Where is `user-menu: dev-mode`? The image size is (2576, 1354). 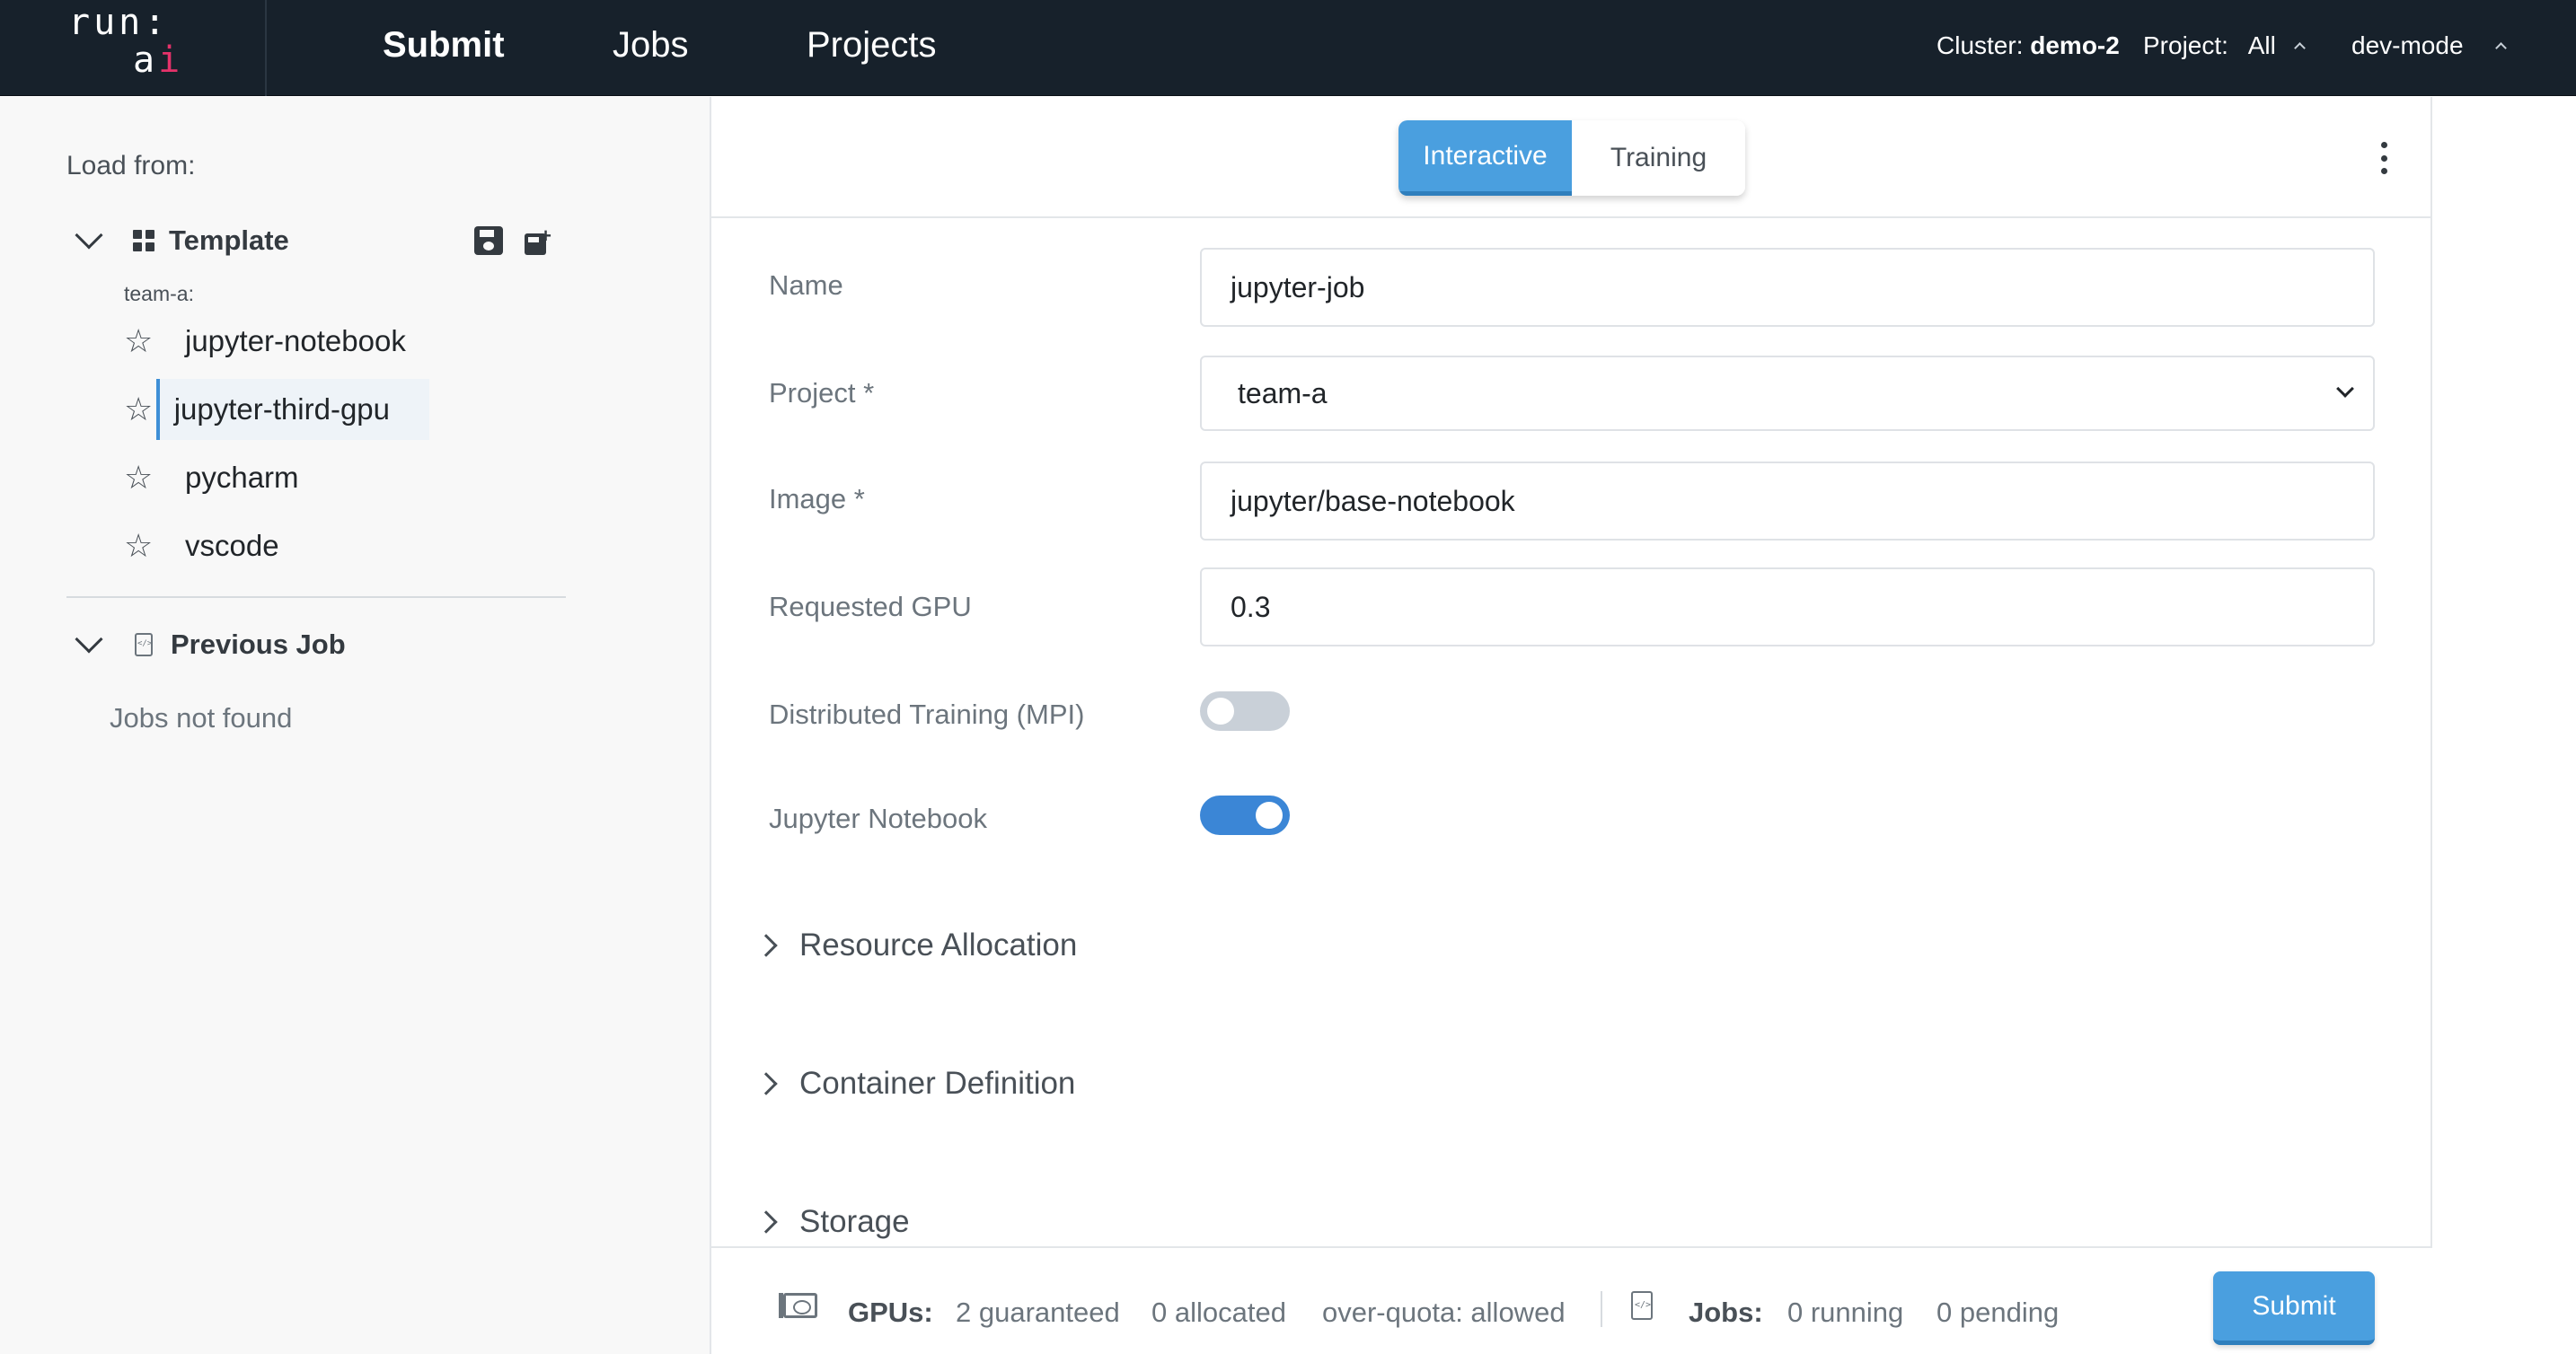 user-menu: dev-mode is located at coordinates (2429, 45).